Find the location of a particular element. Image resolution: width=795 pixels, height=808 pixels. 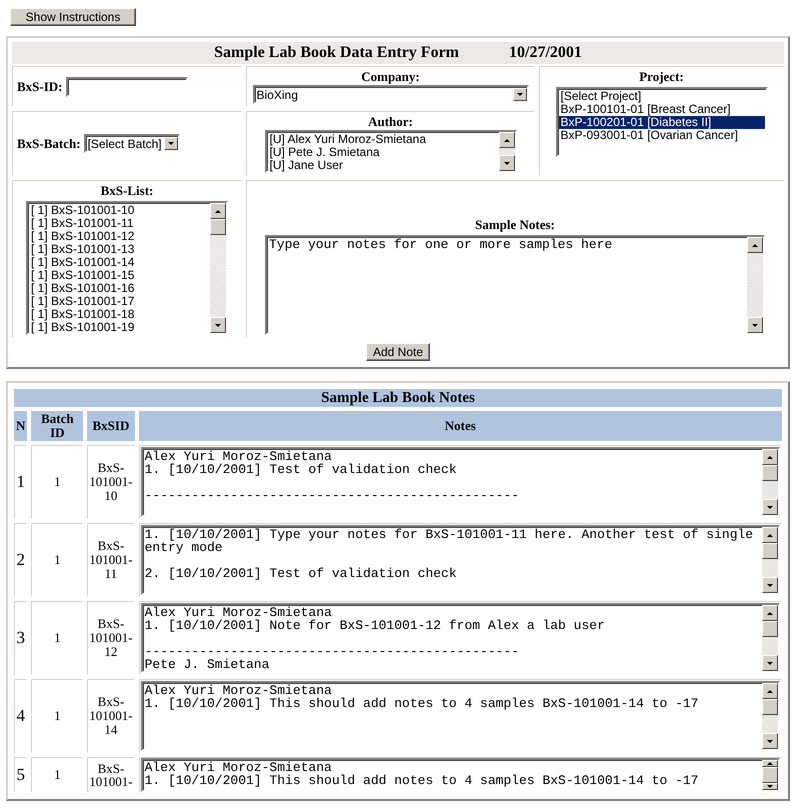

list-option: [U] Jane User is located at coordinates (383, 165).